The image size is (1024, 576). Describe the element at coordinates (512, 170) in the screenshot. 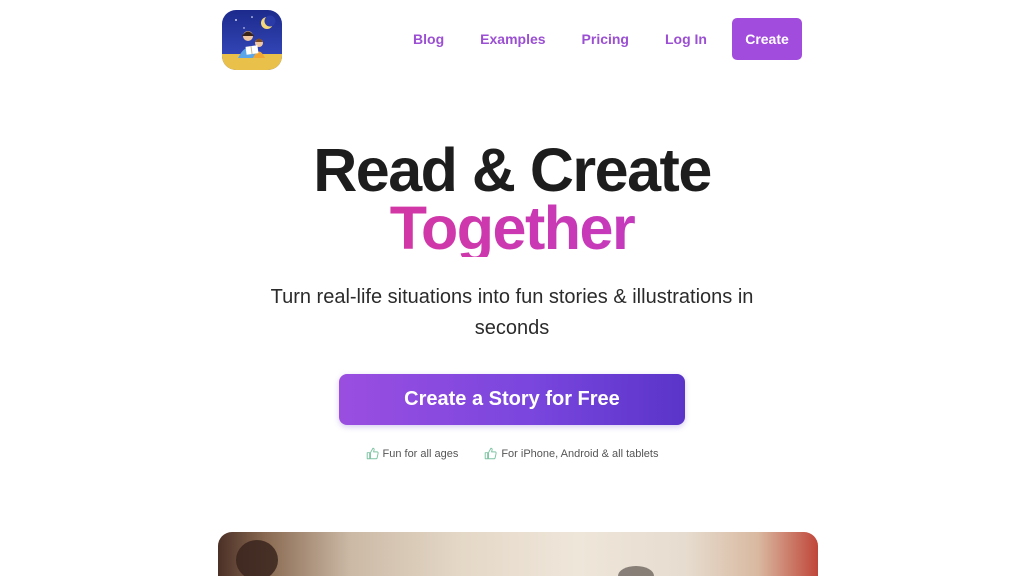

I see `hero-title-line1: Read & Create` at that location.